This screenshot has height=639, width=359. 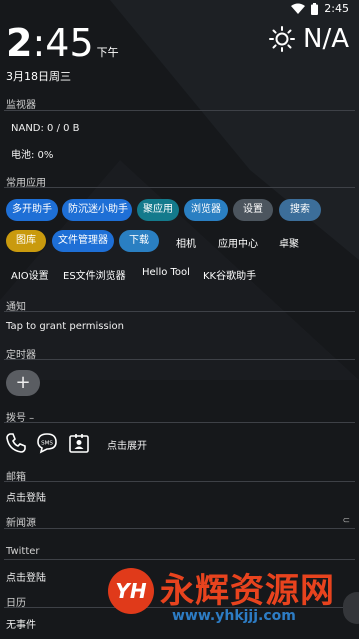 I want to click on twitter-title: Twitter, so click(x=23, y=551).